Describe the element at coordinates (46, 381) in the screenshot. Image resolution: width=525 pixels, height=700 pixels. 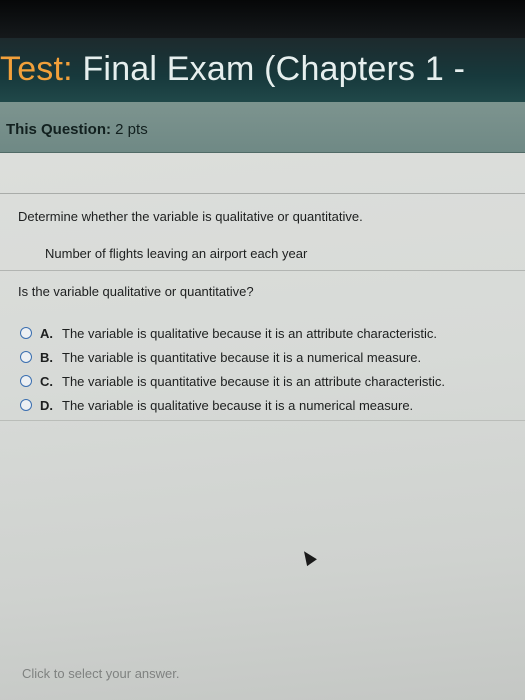
I see `choice-letter: C.` at that location.